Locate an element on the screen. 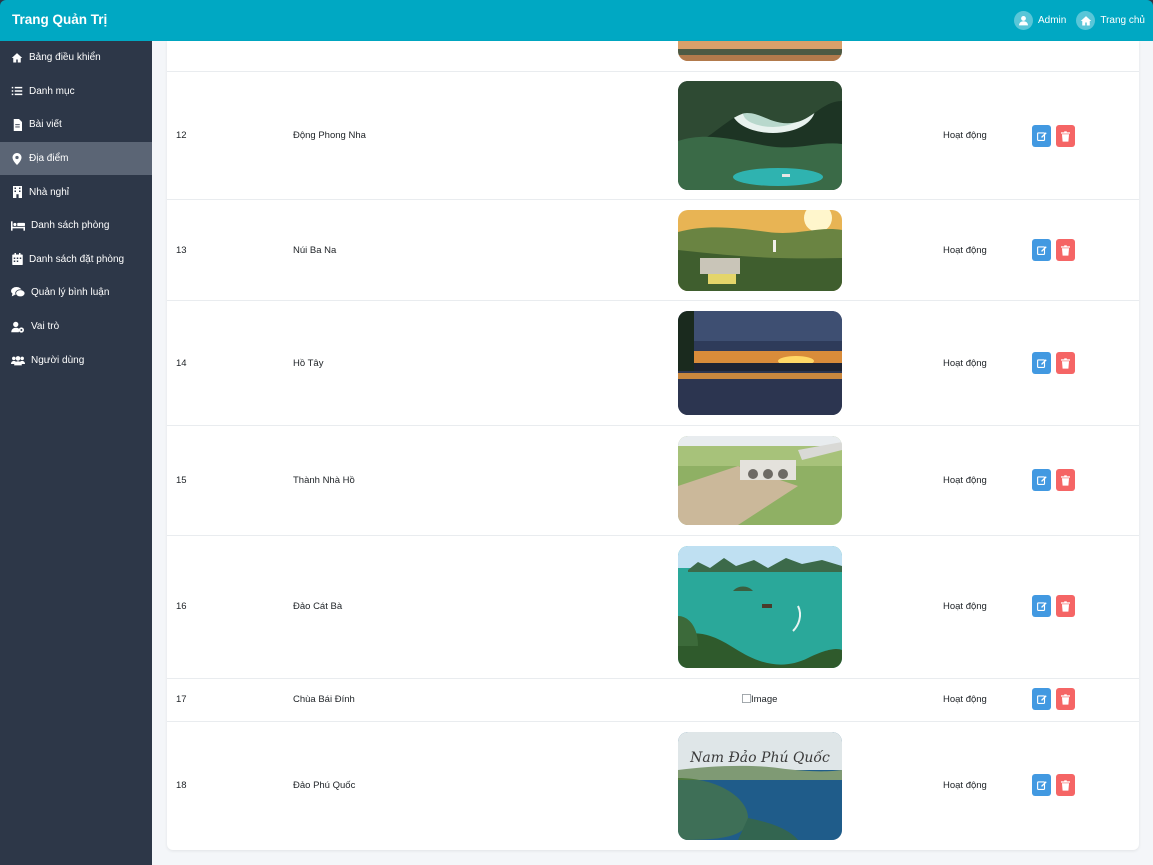  comments-icon is located at coordinates (18, 293).